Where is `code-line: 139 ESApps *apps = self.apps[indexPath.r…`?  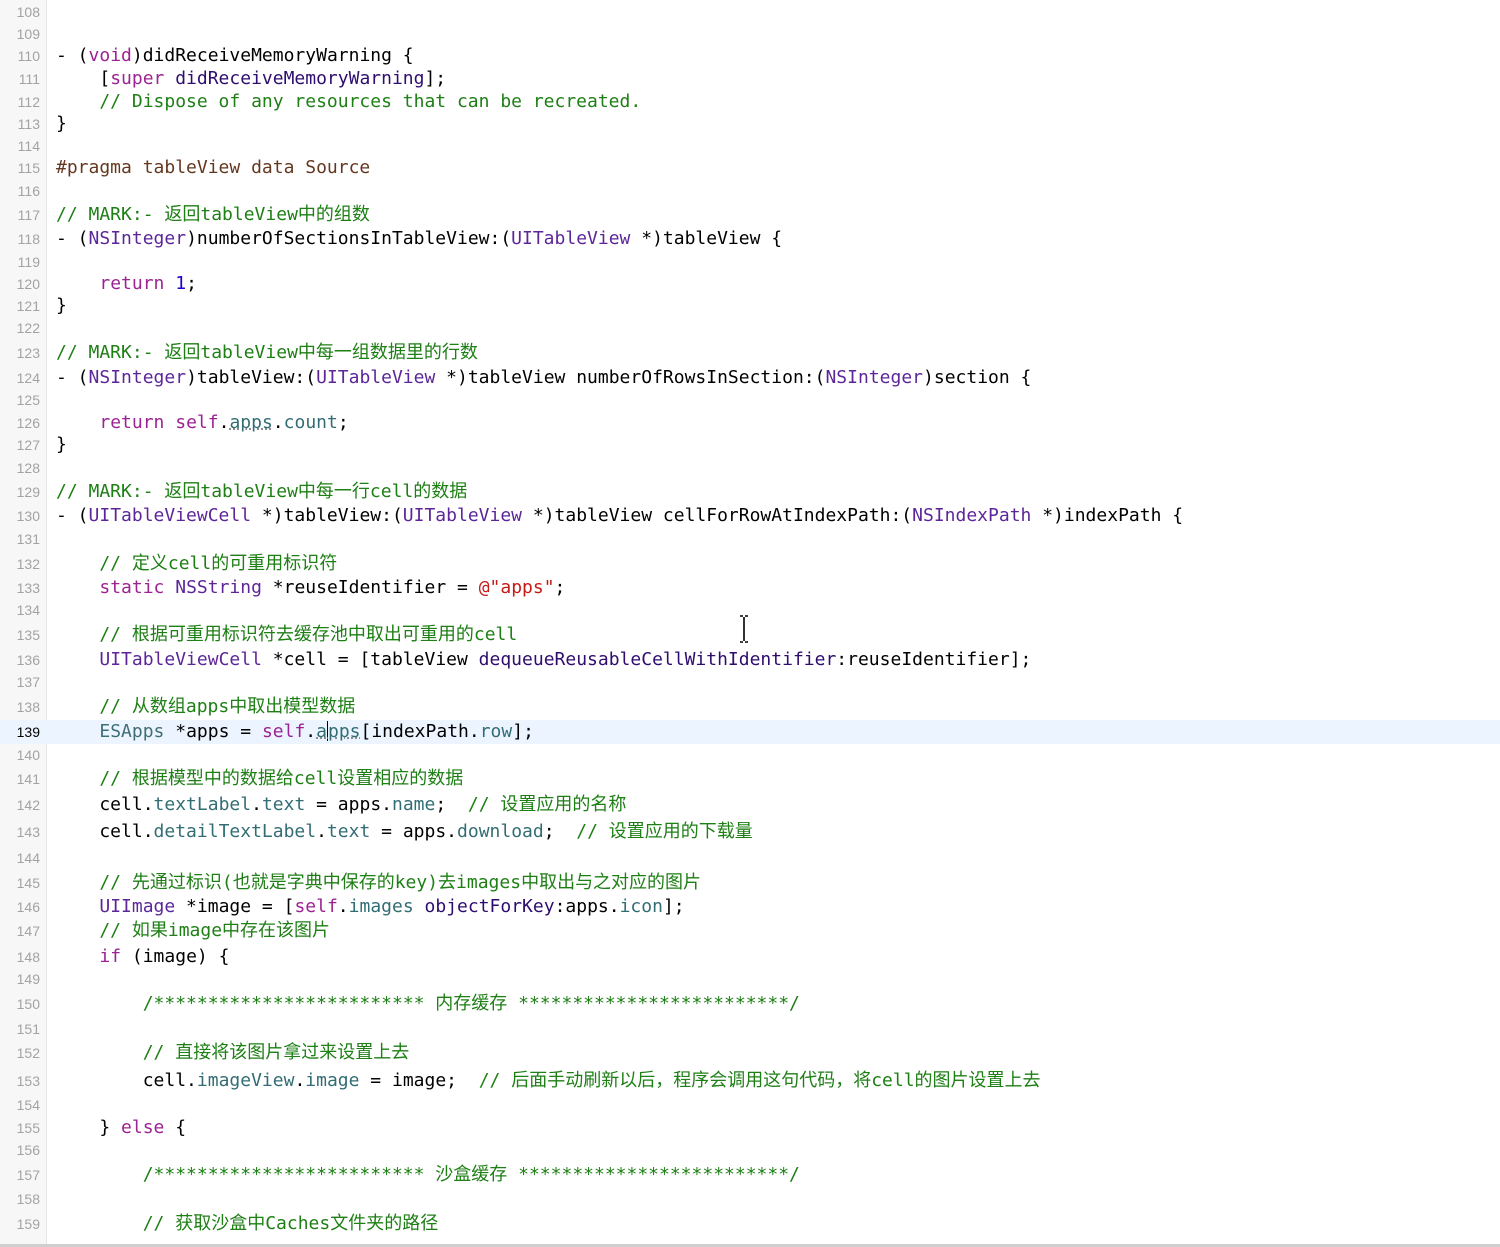 code-line: 139 ESApps *apps = self.apps[indexPath.r… is located at coordinates (750, 732).